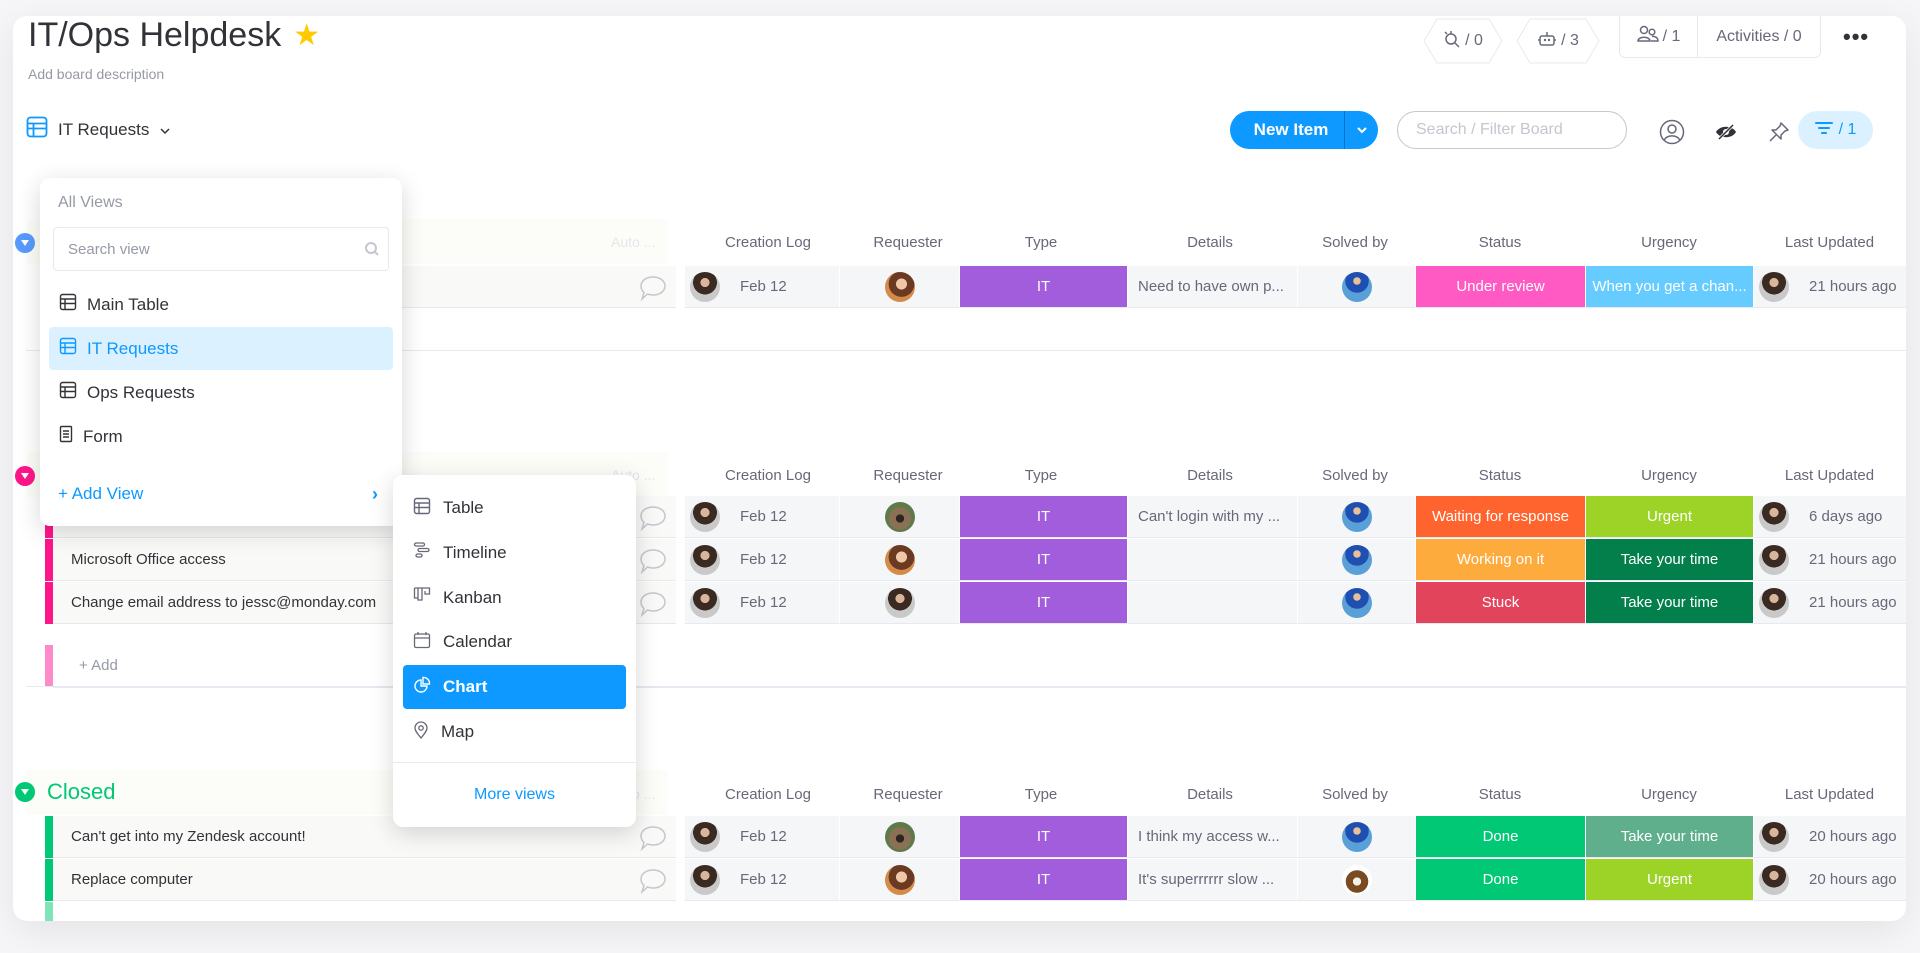  Describe the element at coordinates (81, 792) in the screenshot. I see `group-name: Closed` at that location.